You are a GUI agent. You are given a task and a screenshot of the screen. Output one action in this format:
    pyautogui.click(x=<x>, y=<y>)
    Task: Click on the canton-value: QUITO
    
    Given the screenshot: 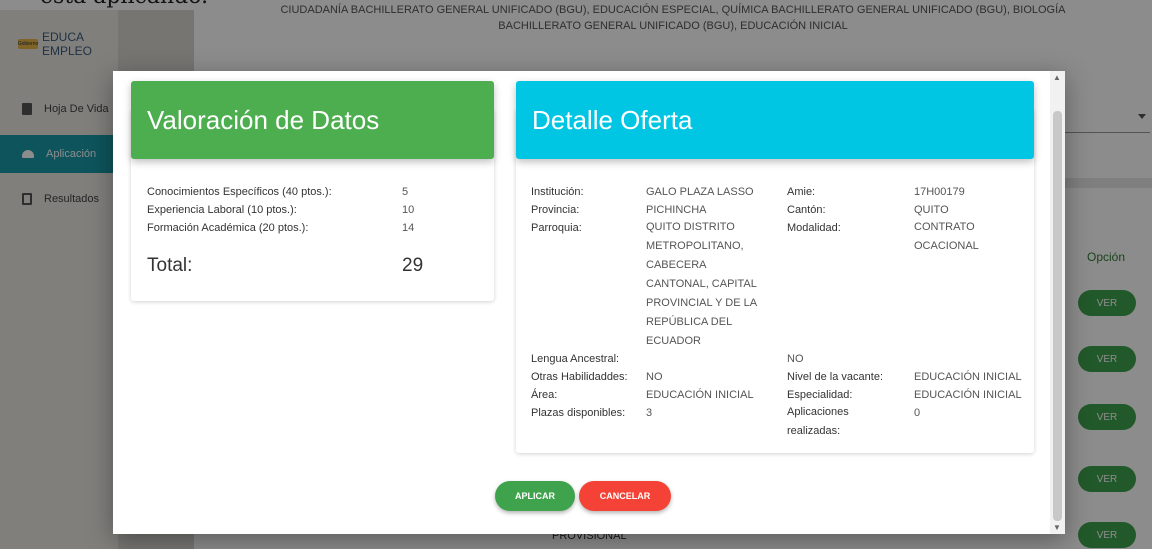 What is the action you would take?
    pyautogui.click(x=931, y=210)
    